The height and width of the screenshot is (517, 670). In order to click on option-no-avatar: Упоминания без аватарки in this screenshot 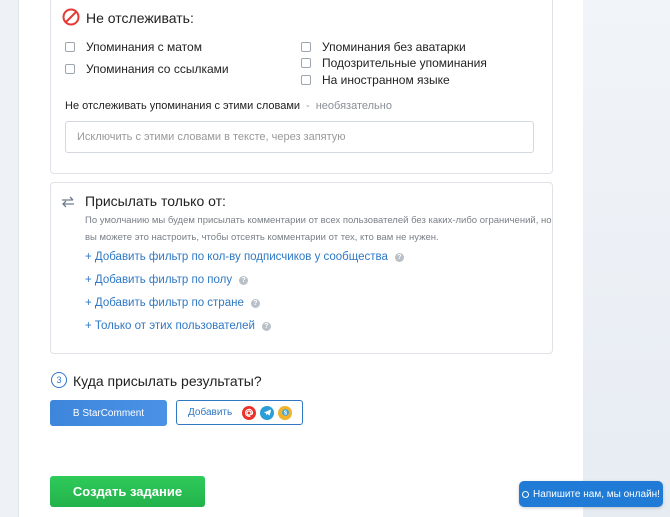, I will do `click(383, 47)`.